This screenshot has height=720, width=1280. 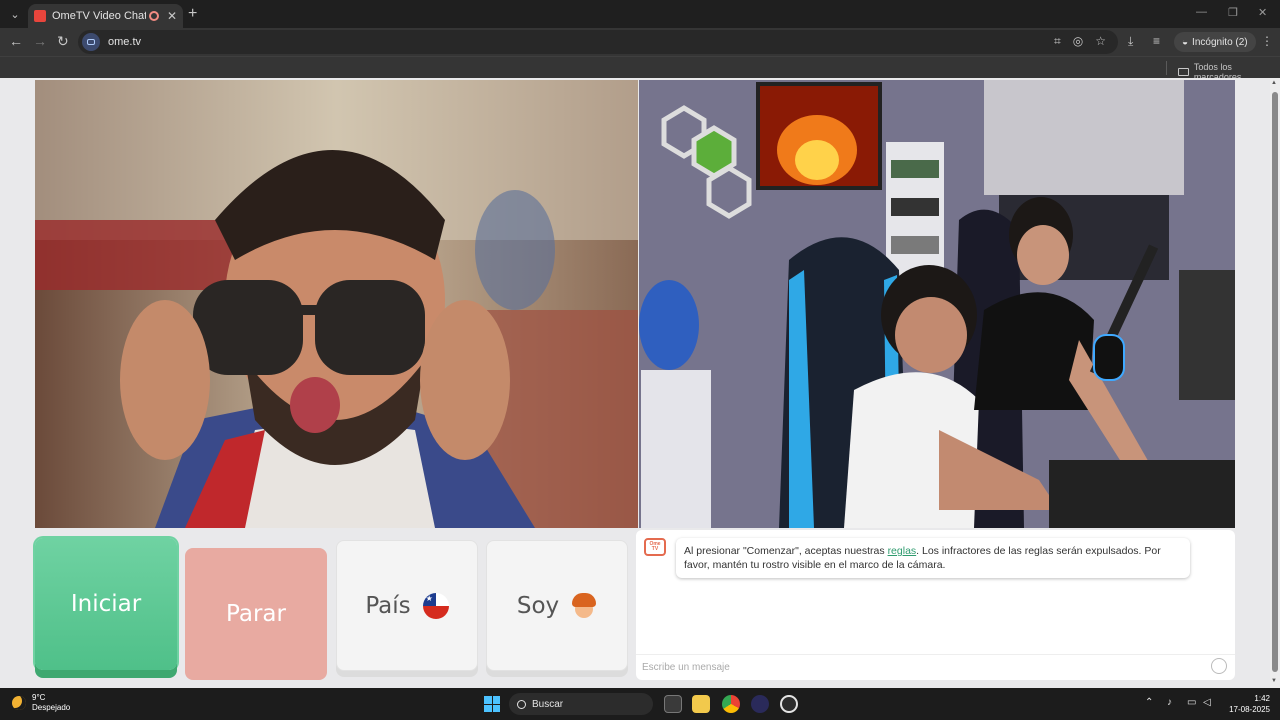 I want to click on clock-date: 17-08-2025, so click(x=1249, y=709).